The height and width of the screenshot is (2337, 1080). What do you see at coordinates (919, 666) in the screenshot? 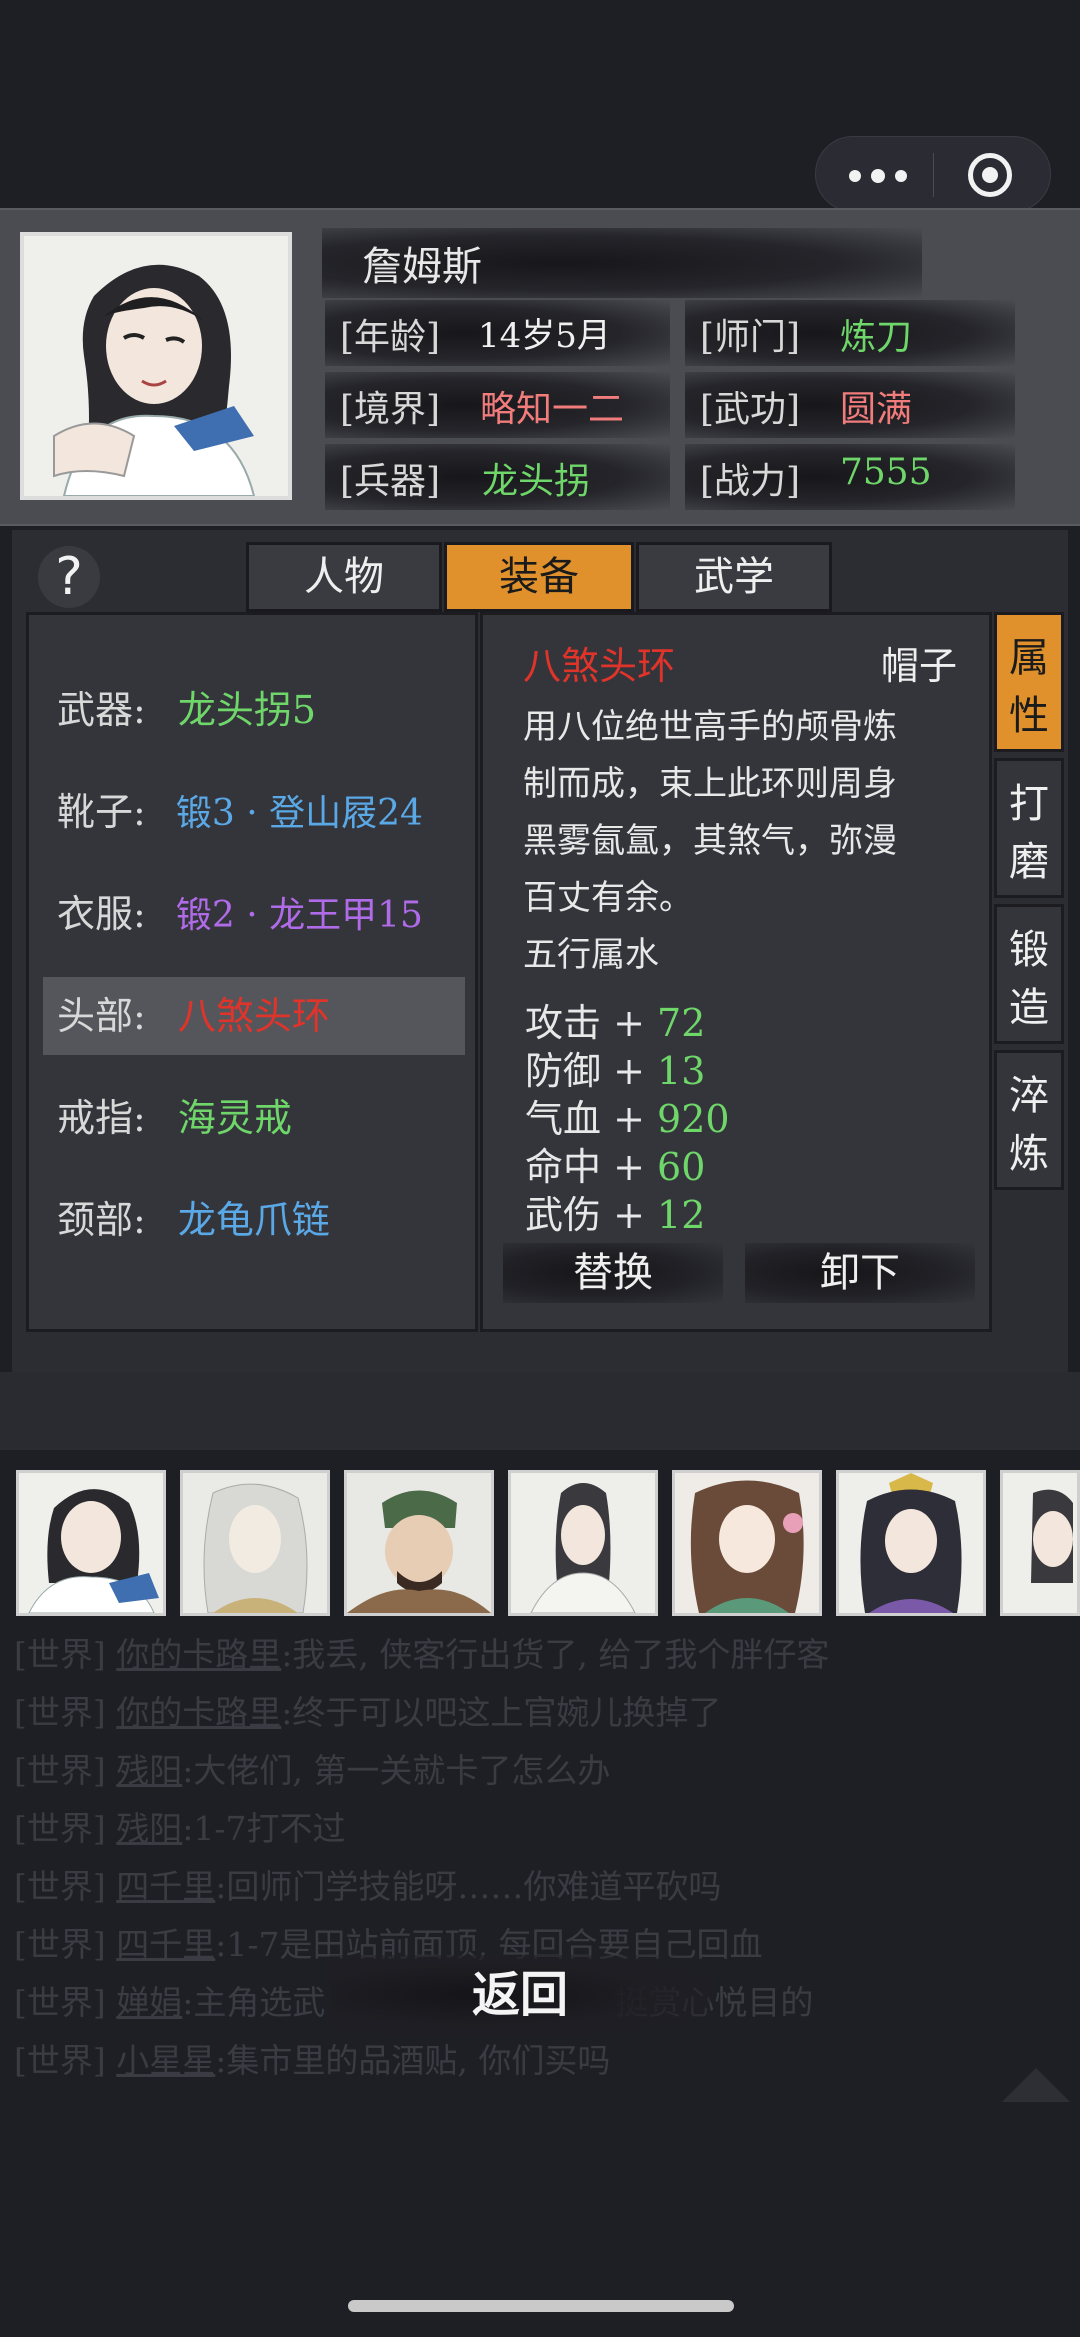
I see `item-type: 帽子` at bounding box center [919, 666].